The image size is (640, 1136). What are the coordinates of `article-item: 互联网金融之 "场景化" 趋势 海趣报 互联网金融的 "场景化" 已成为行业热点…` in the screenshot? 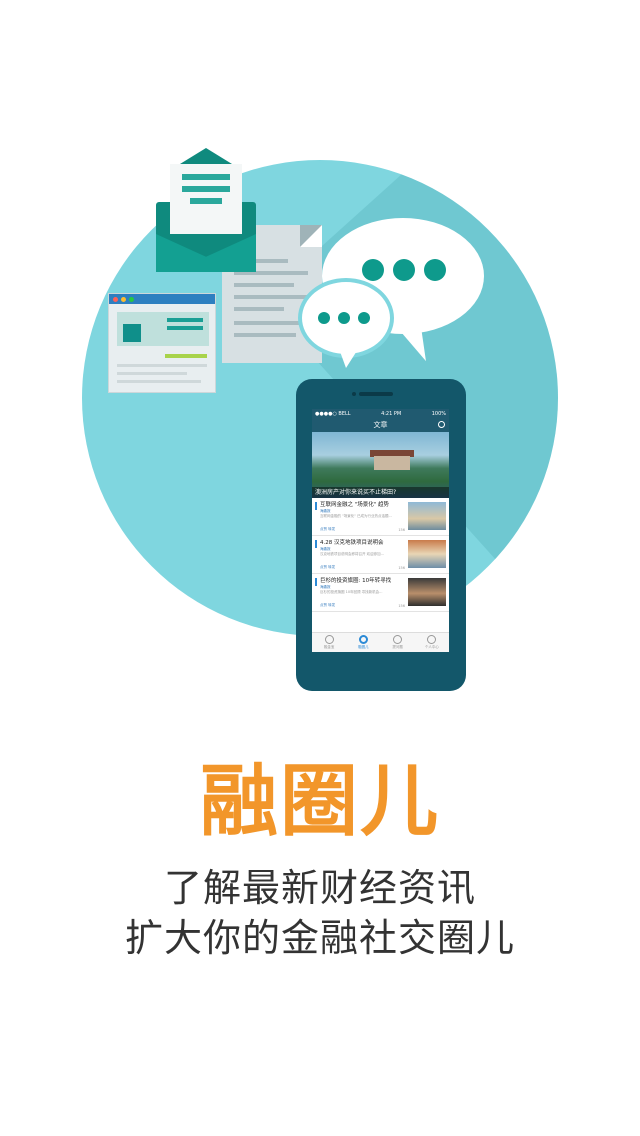 It's located at (380, 517).